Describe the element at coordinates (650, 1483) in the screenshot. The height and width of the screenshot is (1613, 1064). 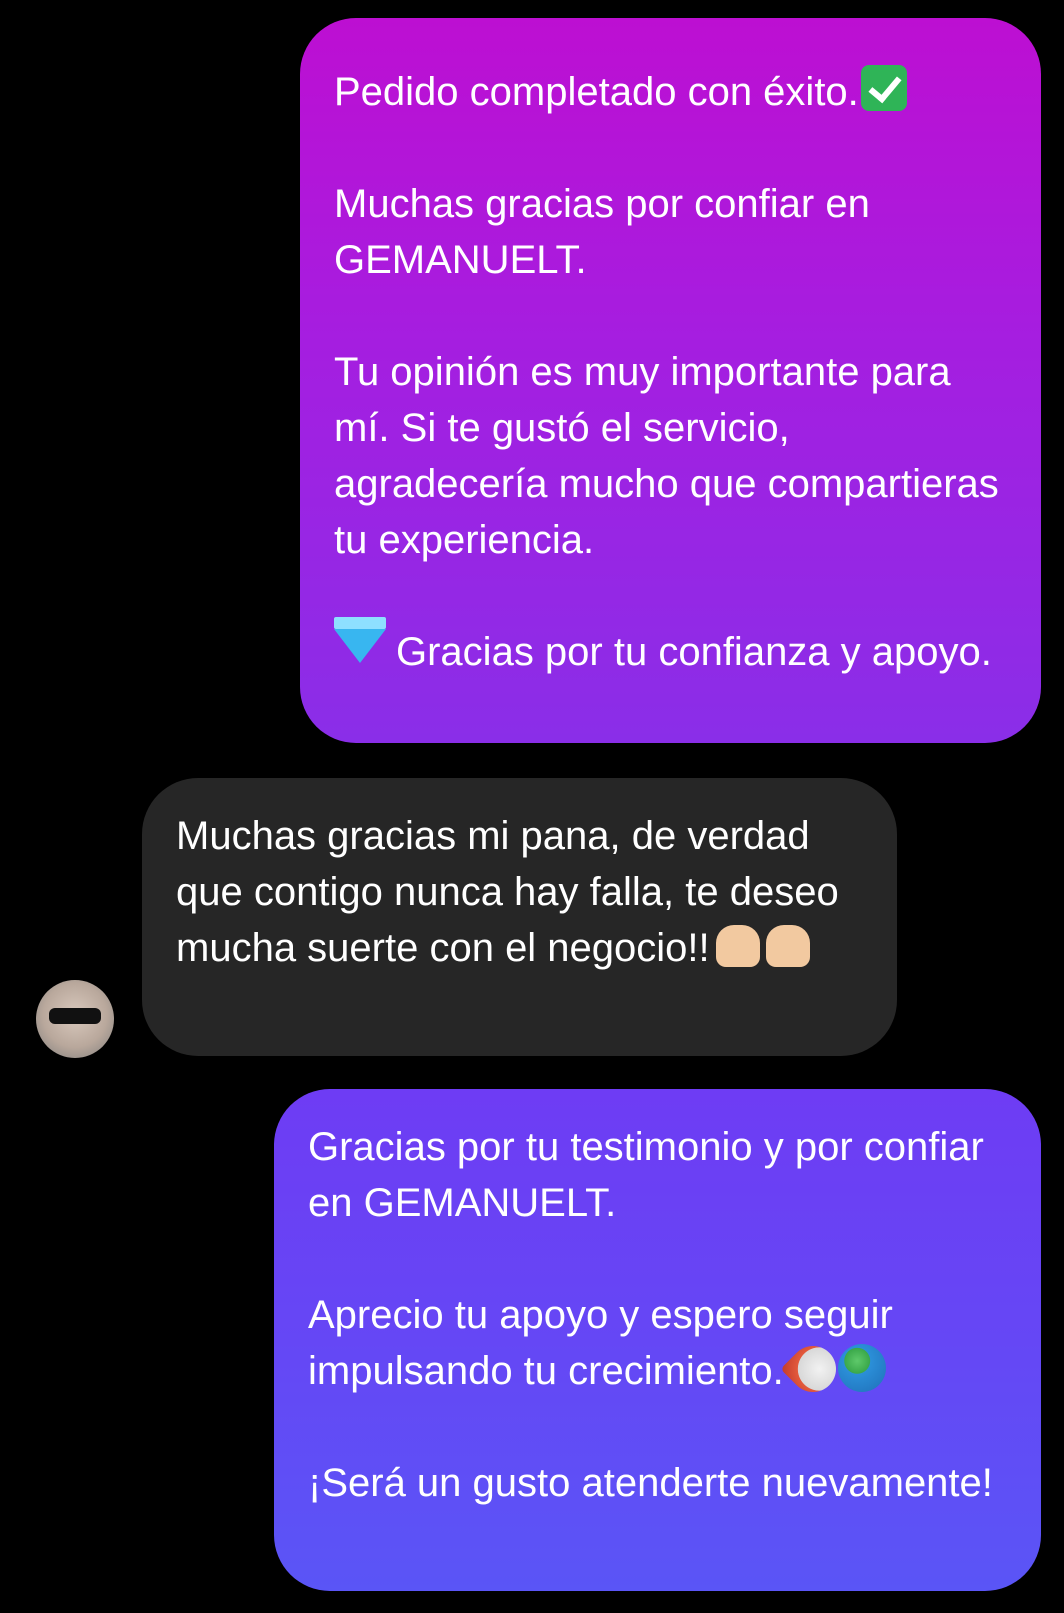
I see `message-text: ¡Será un gusto atenderte nuevamente!` at that location.